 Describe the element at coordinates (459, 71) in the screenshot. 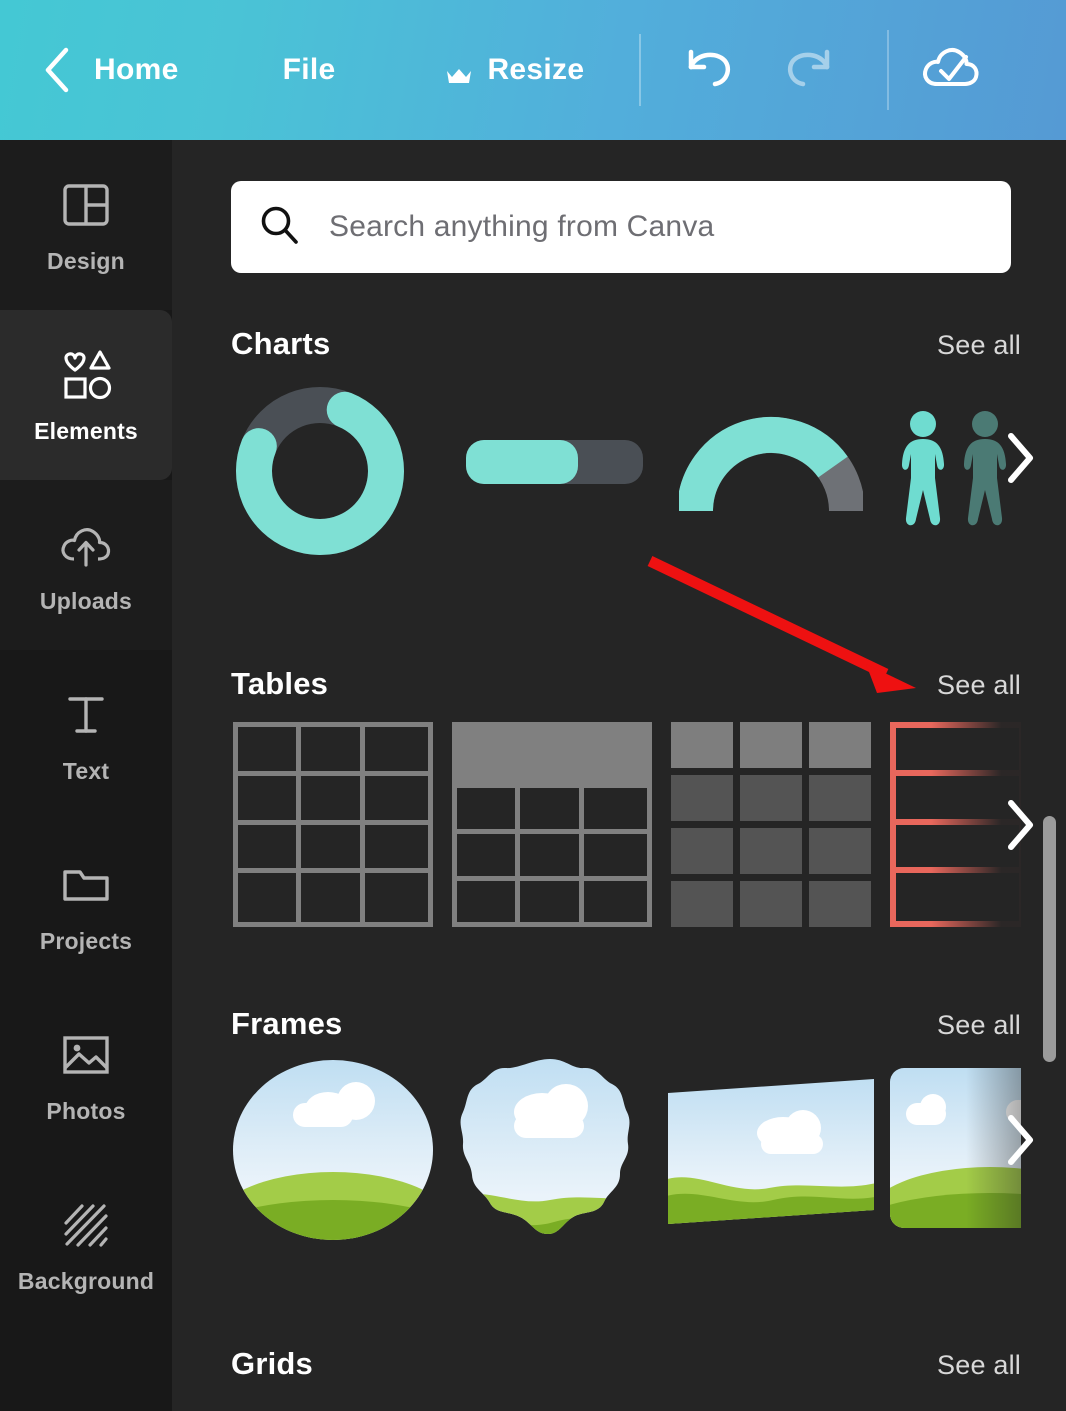

I see `crown-icon` at that location.